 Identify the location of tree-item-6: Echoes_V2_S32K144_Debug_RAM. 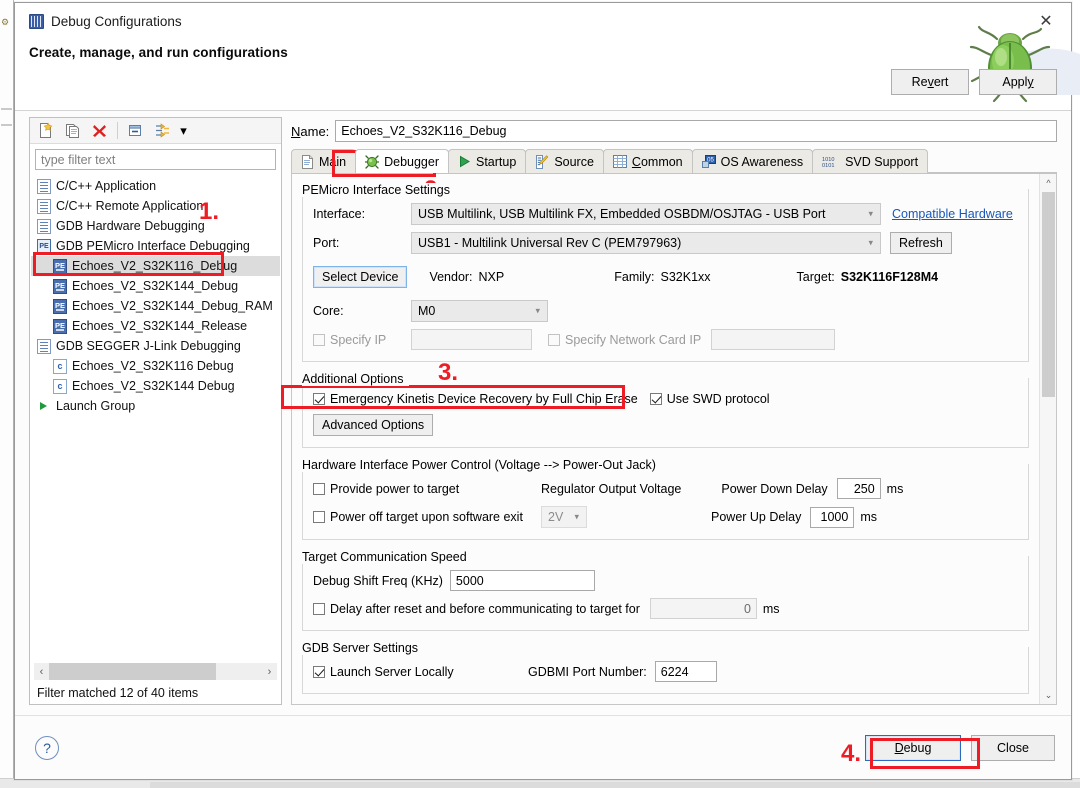
(155, 306).